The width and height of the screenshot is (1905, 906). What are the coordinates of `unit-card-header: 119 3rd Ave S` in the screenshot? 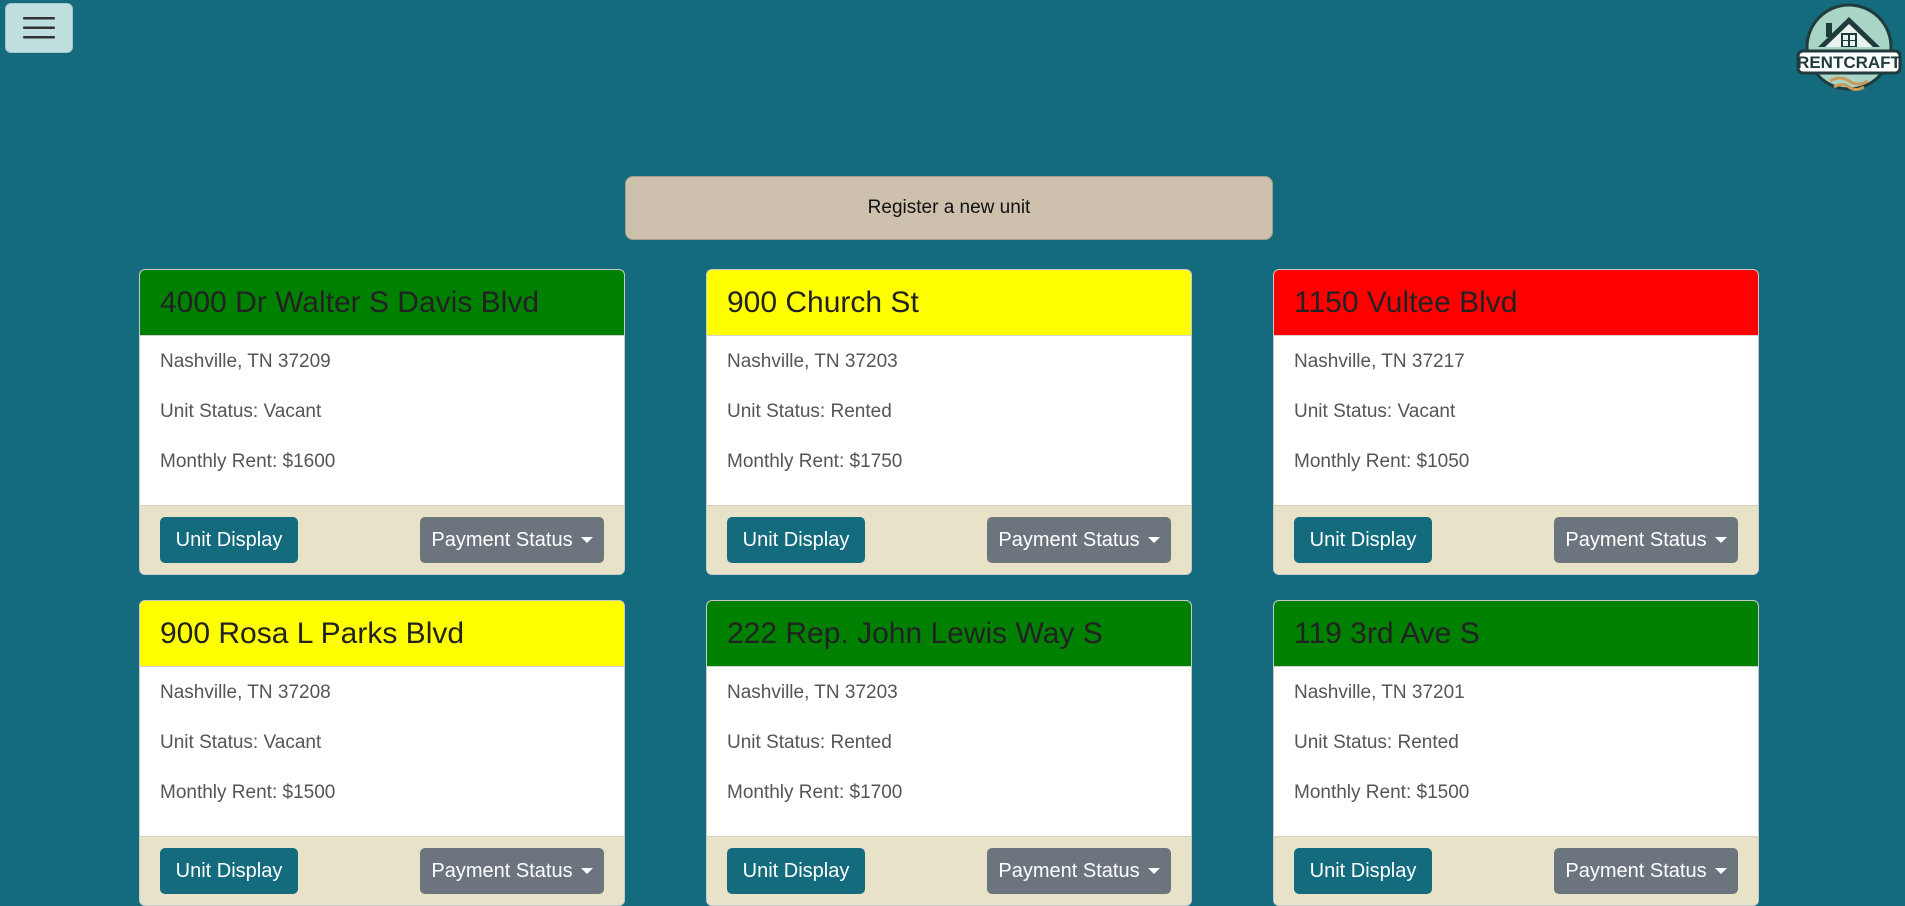 It's located at (1516, 634).